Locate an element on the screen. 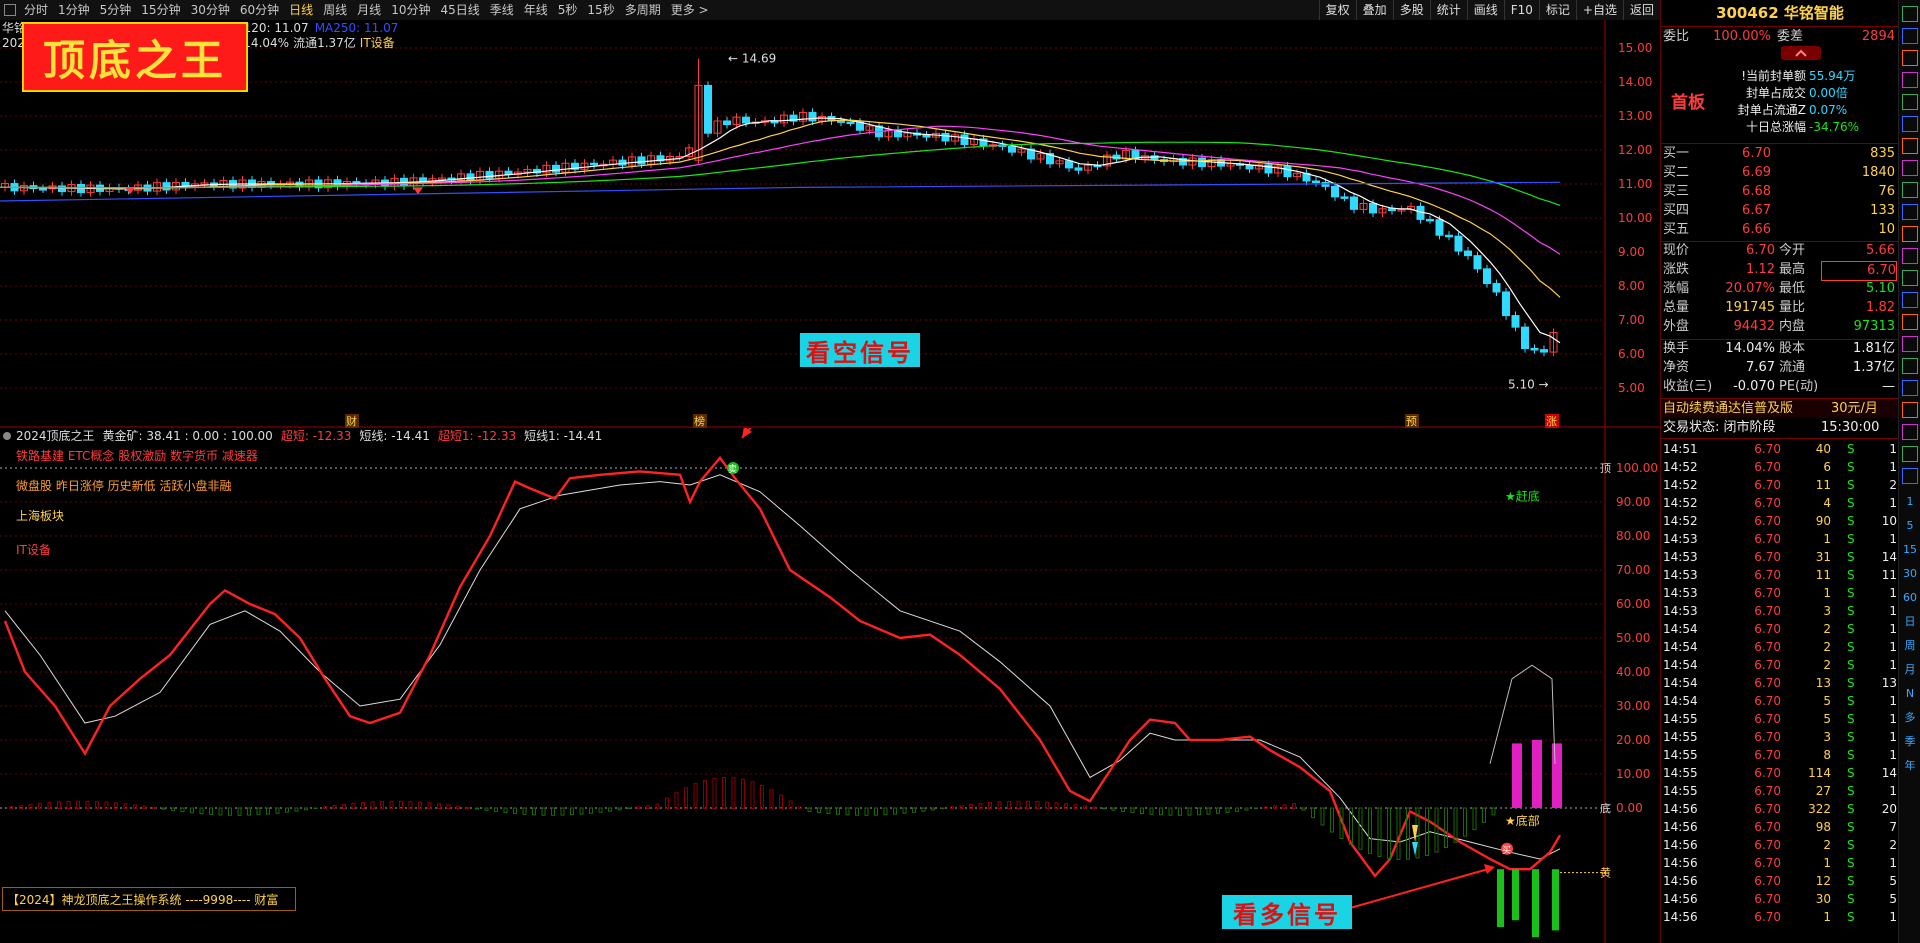 This screenshot has height=943, width=1920. tab-timeframe-2: 5分钟 is located at coordinates (116, 10).